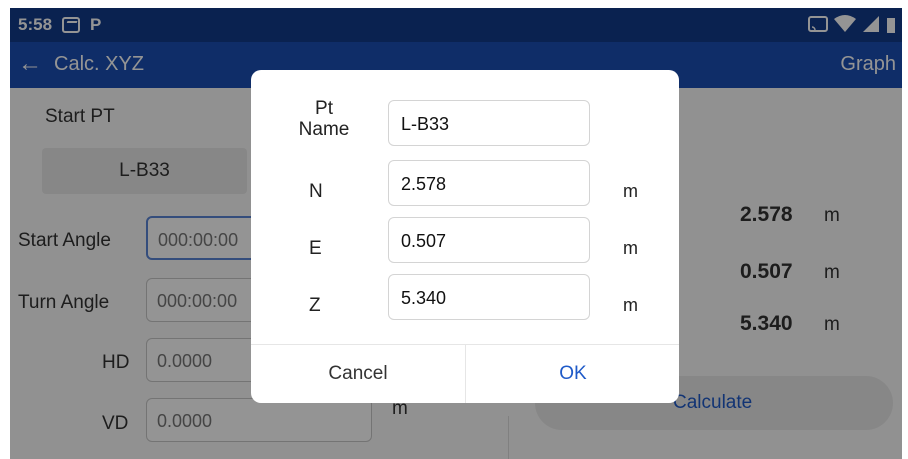 The height and width of the screenshot is (459, 908). What do you see at coordinates (489, 183) in the screenshot?
I see `n-input: 2.578` at bounding box center [489, 183].